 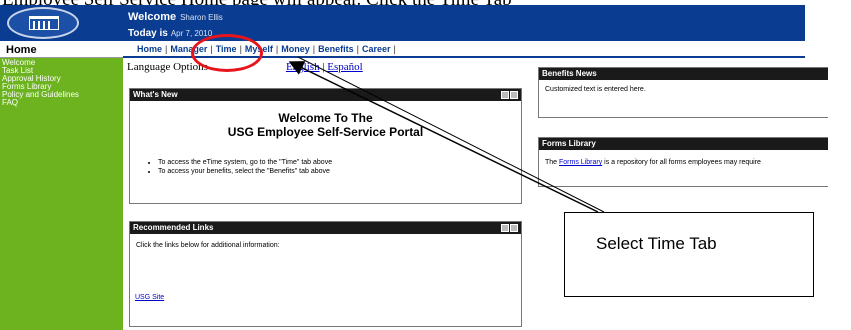 I want to click on callout-box: Select Time Tab, so click(x=689, y=254).